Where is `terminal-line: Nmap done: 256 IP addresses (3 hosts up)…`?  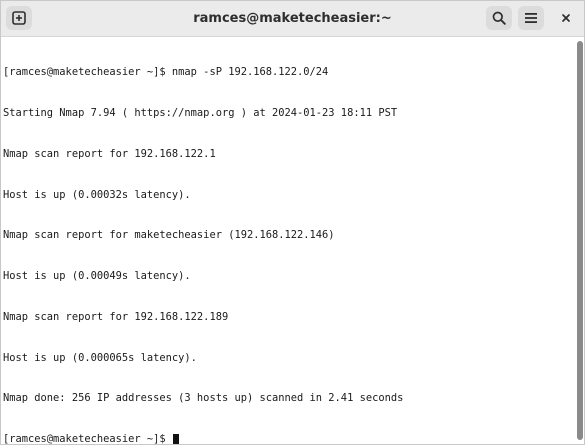 terminal-line: Nmap done: 256 IP addresses (3 hosts up)… is located at coordinates (203, 398).